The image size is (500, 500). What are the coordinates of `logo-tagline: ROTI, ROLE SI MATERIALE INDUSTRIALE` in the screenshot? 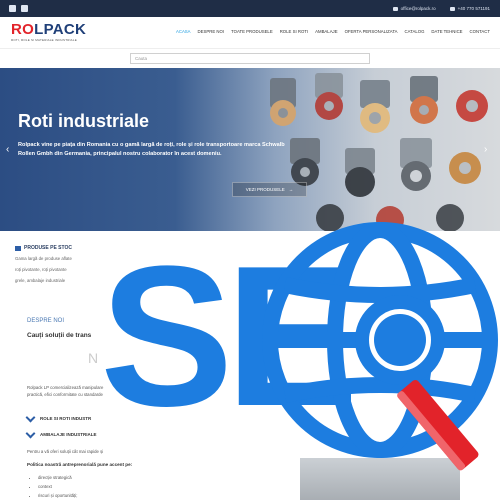 It's located at (44, 40).